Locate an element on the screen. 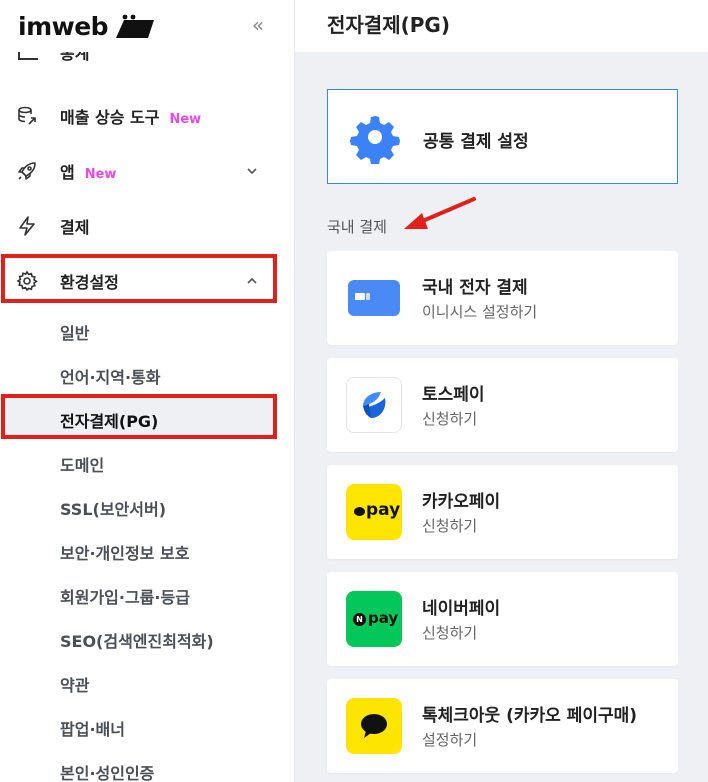 The width and height of the screenshot is (708, 782). imweb-logo: imweb is located at coordinates (88, 26).